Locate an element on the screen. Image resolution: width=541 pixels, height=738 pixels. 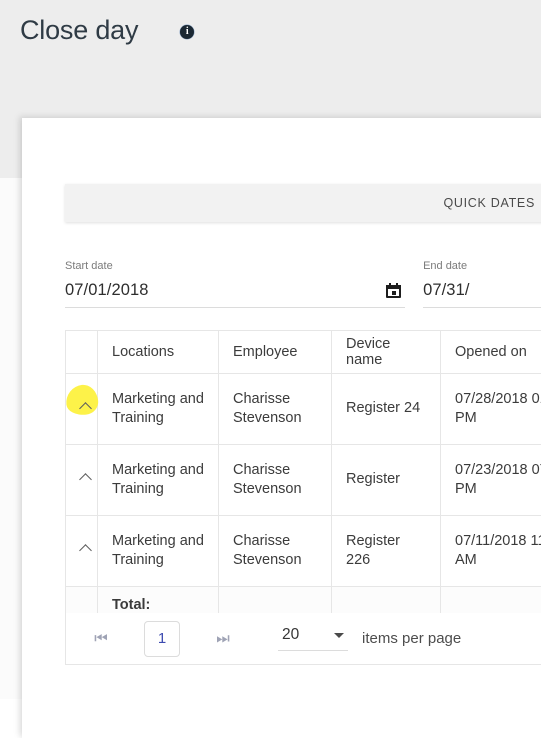
end-date-label: End date is located at coordinates (482, 266).